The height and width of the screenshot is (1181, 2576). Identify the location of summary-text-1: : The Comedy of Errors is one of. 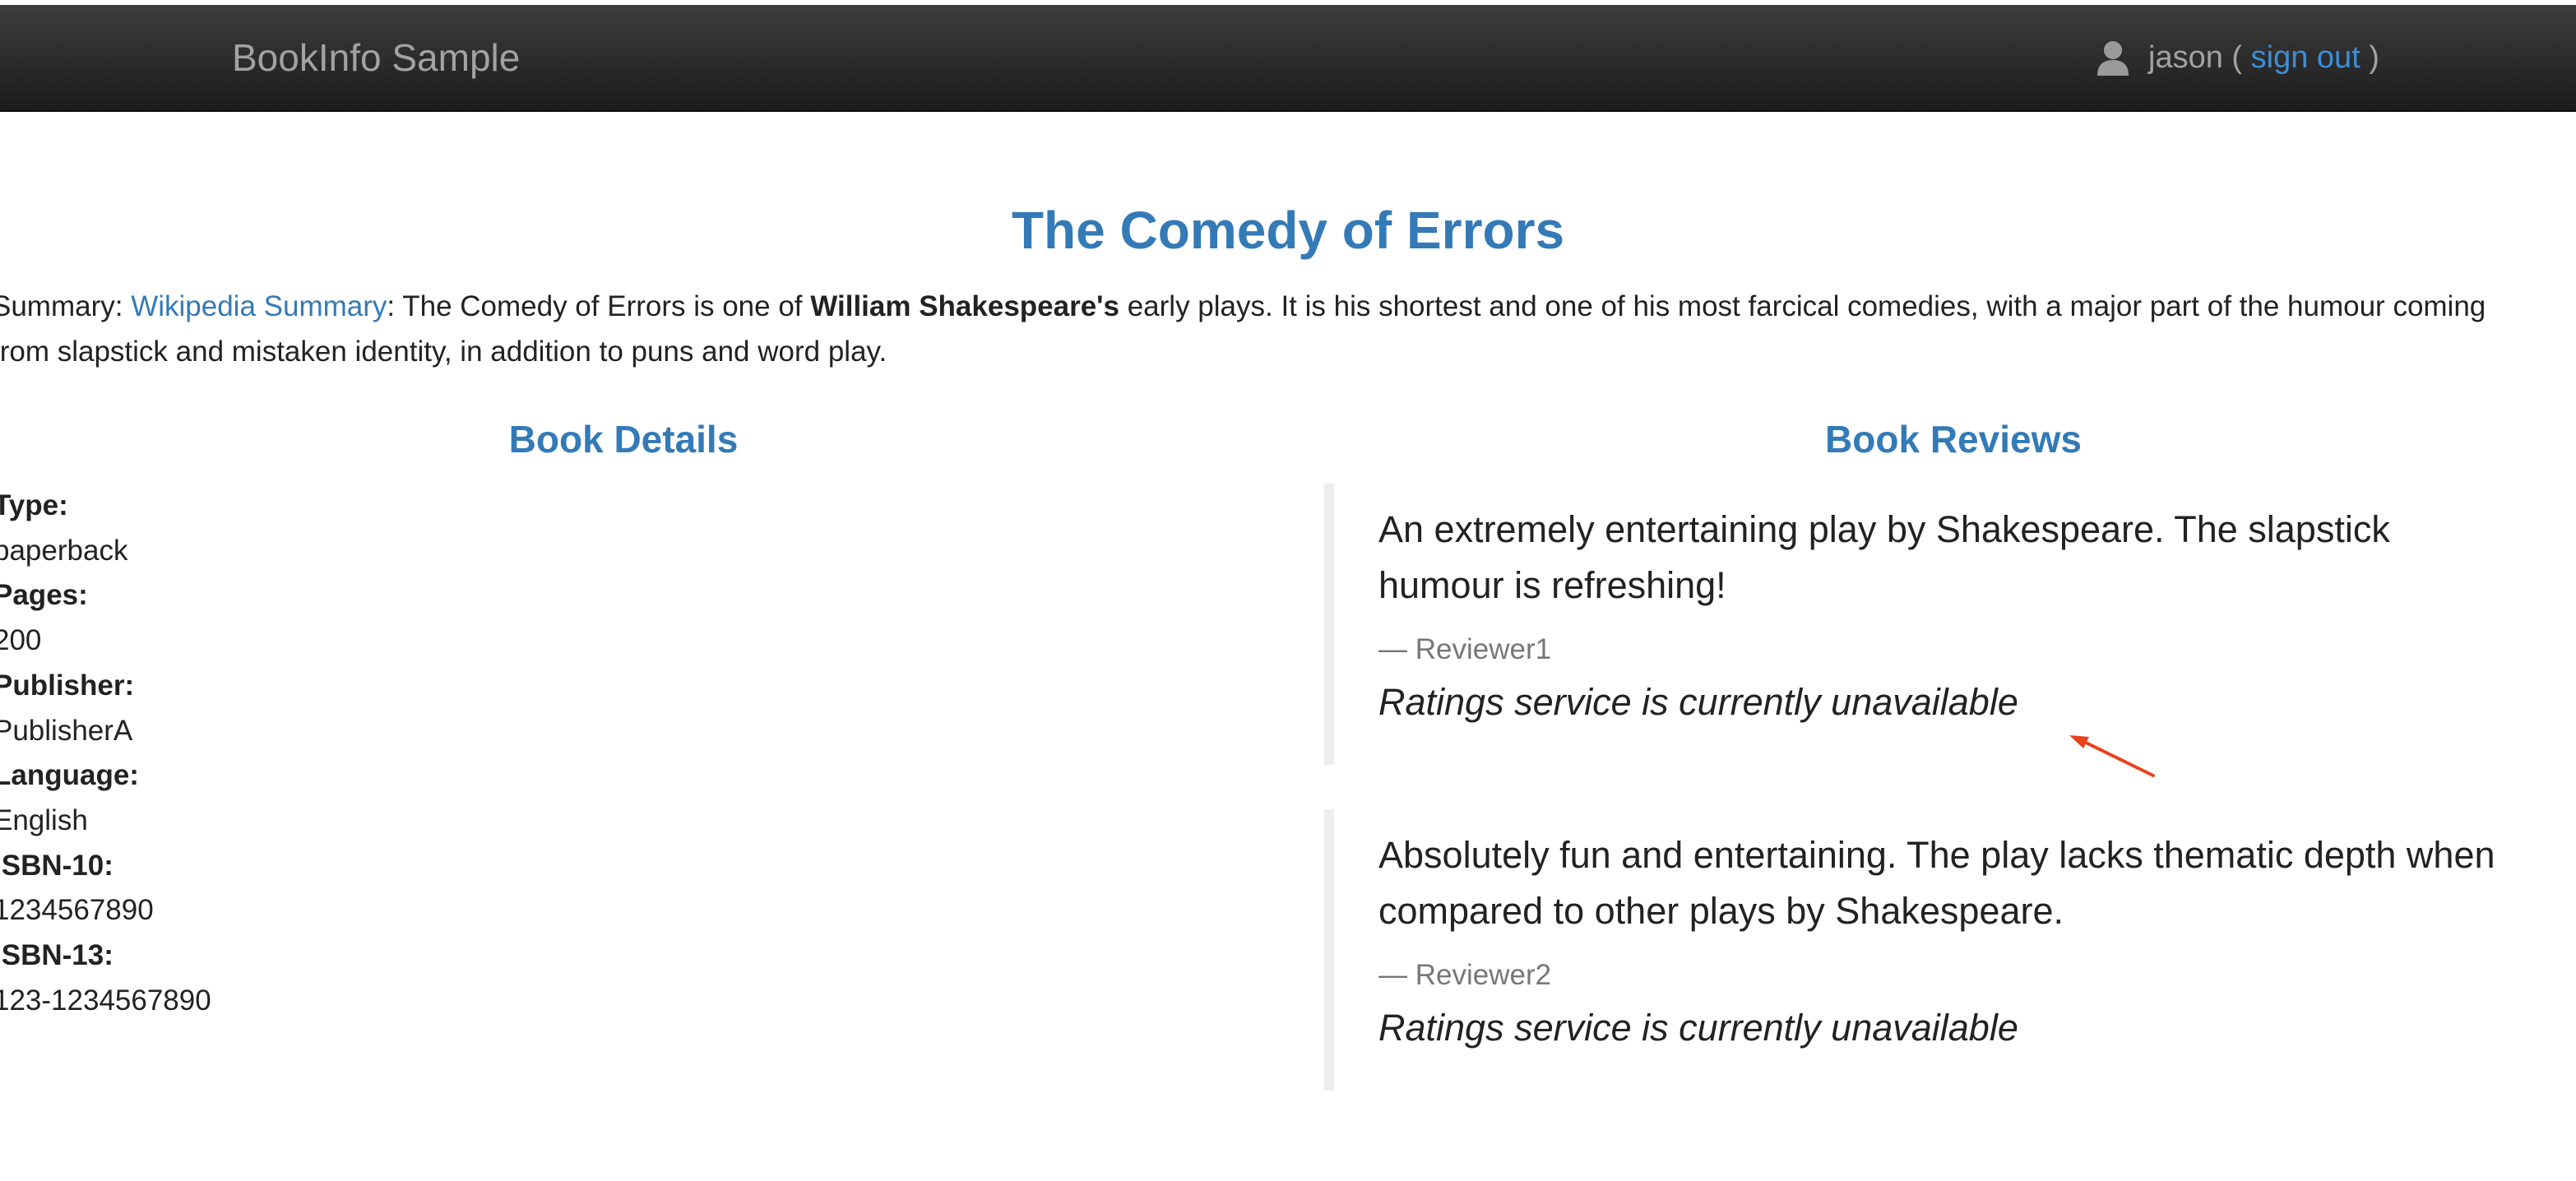
(595, 306).